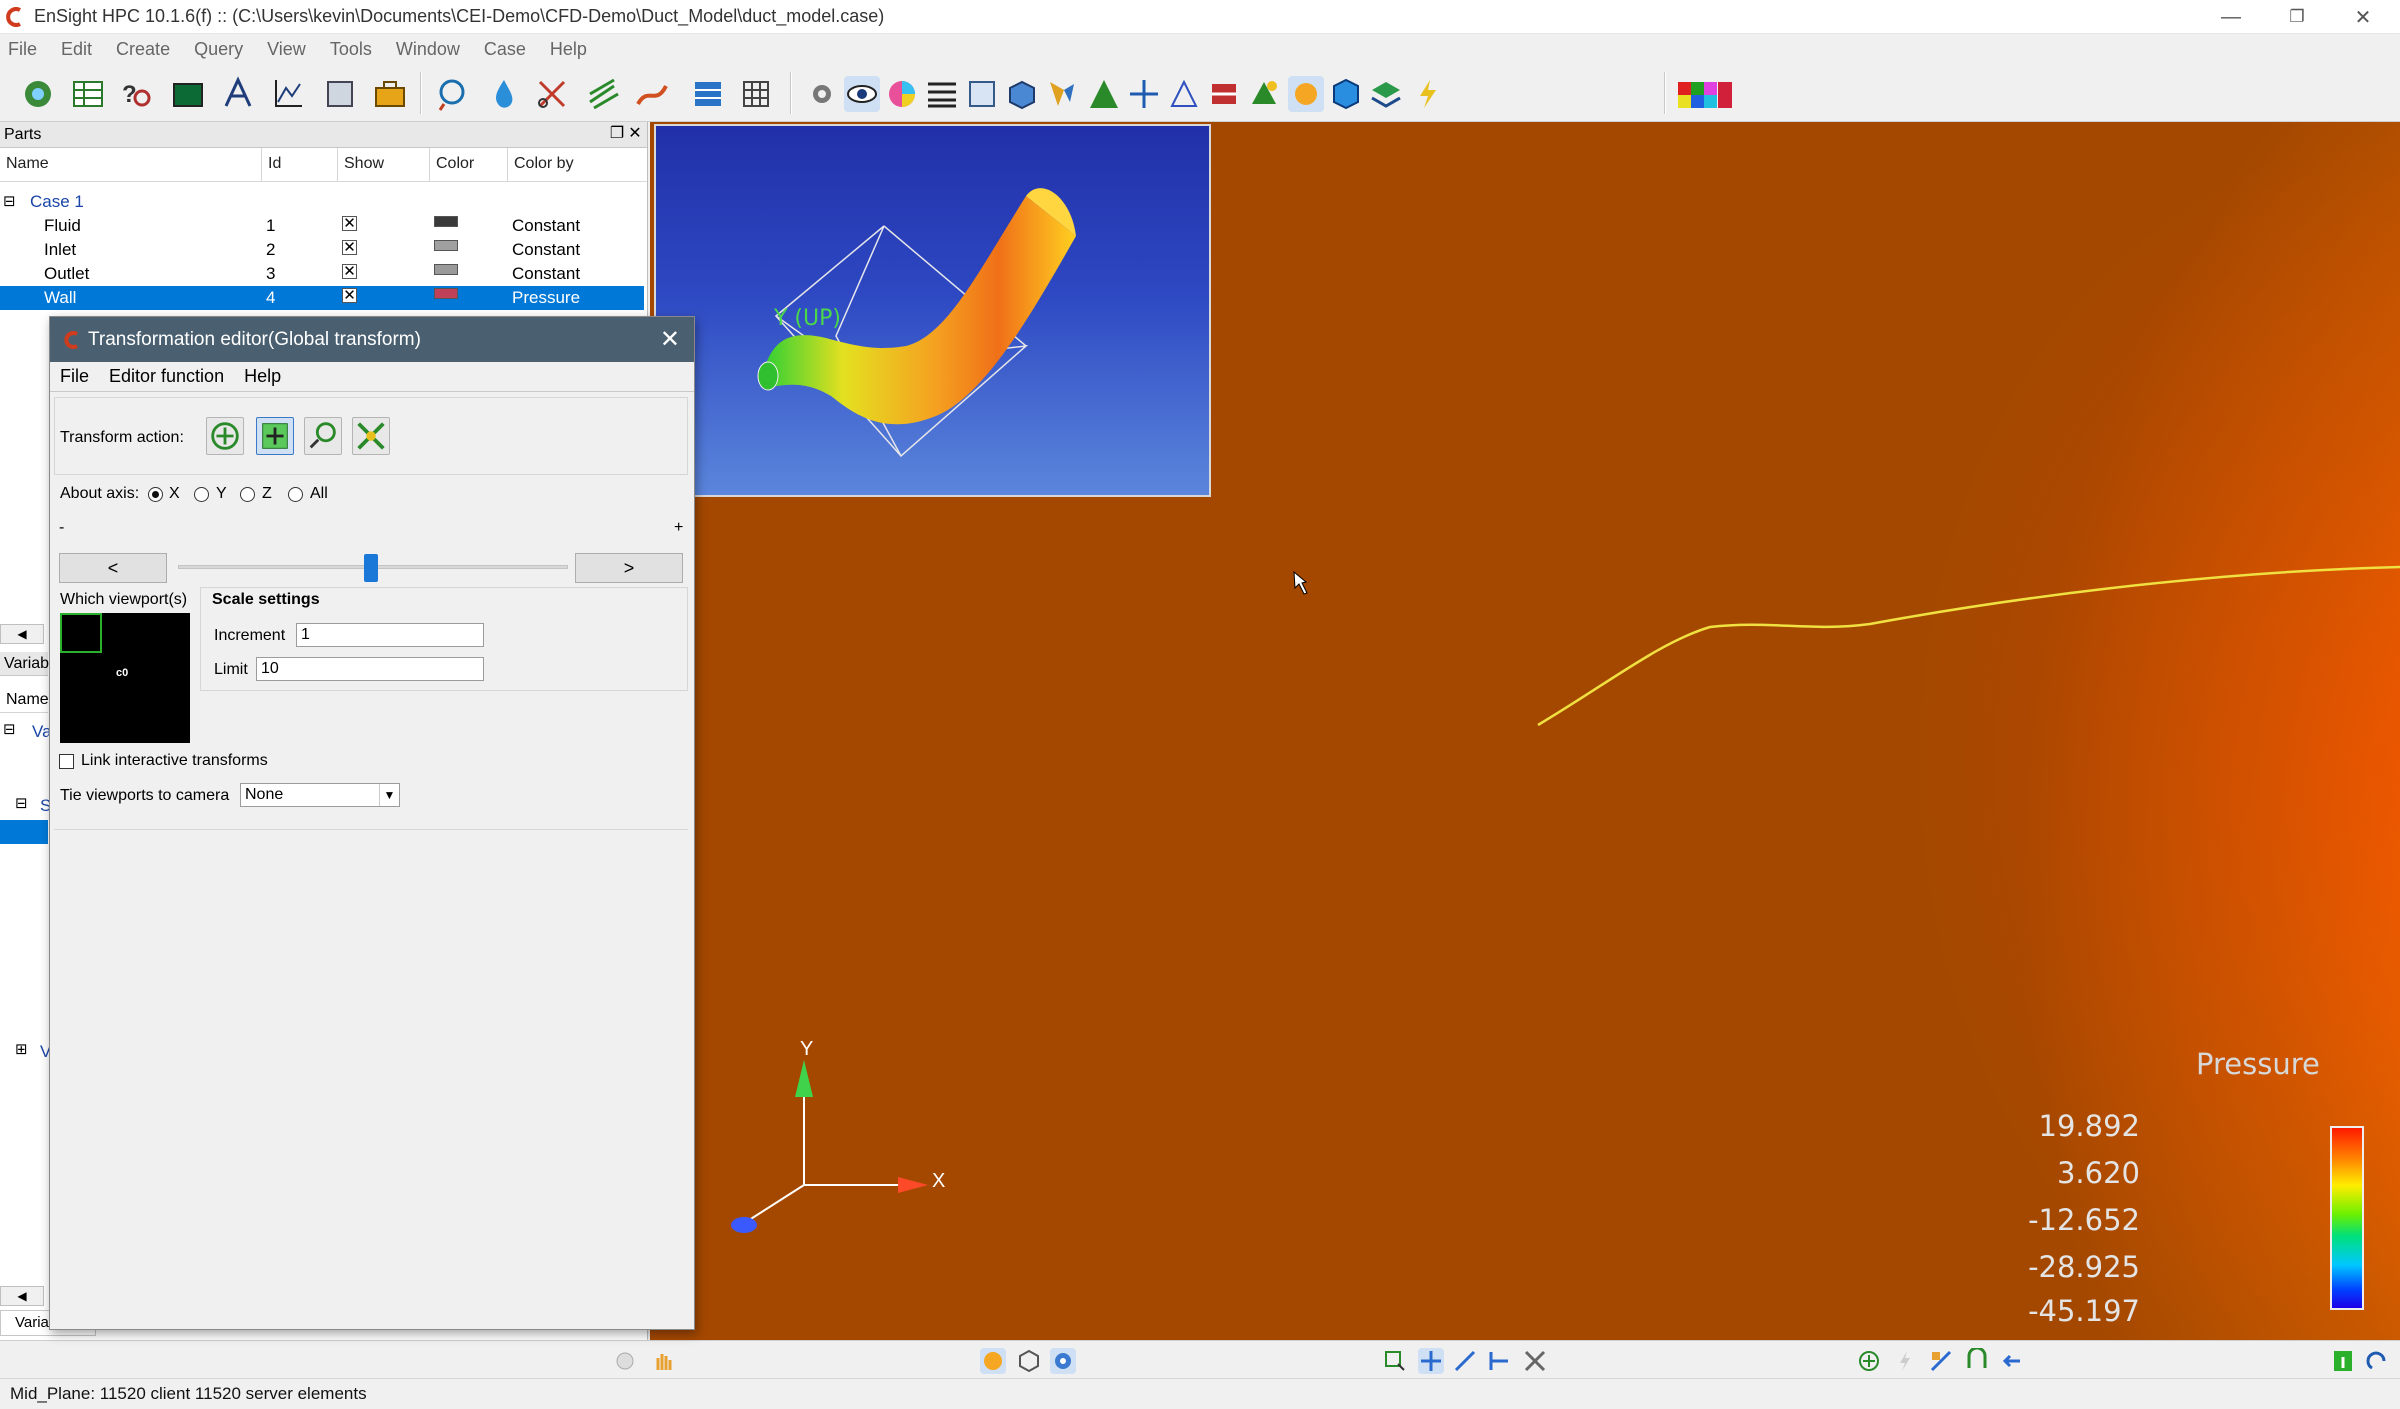  I want to click on zoom-box-icon, so click(1395, 1361).